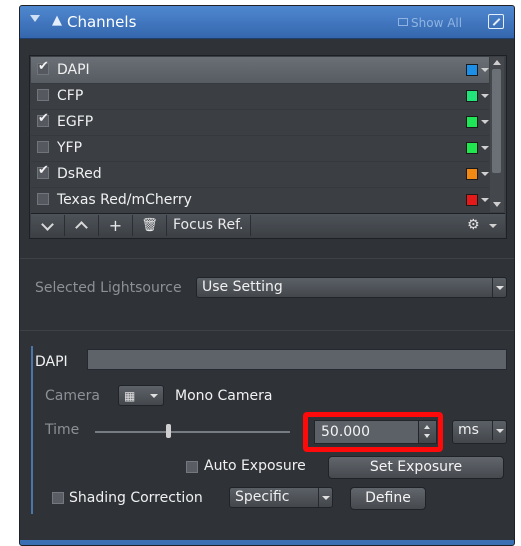 Image resolution: width=521 pixels, height=546 pixels. What do you see at coordinates (136, 498) in the screenshot?
I see `shading-correction-label: Shading Correction` at bounding box center [136, 498].